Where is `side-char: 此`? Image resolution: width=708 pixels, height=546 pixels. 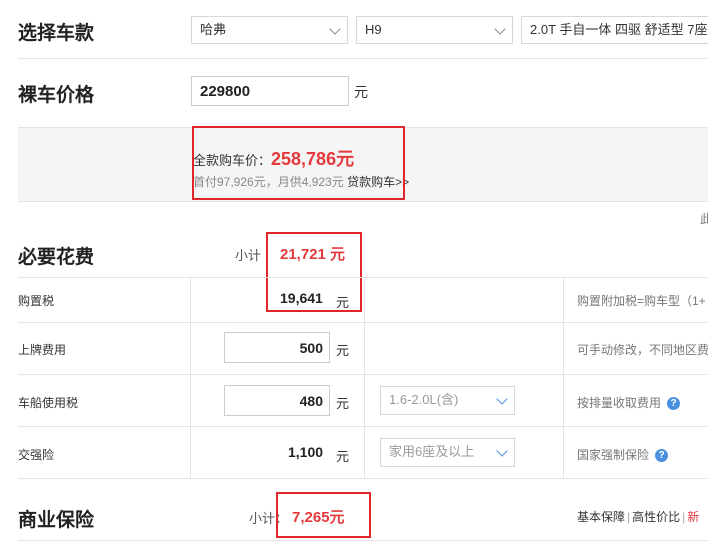 side-char: 此 is located at coordinates (704, 219).